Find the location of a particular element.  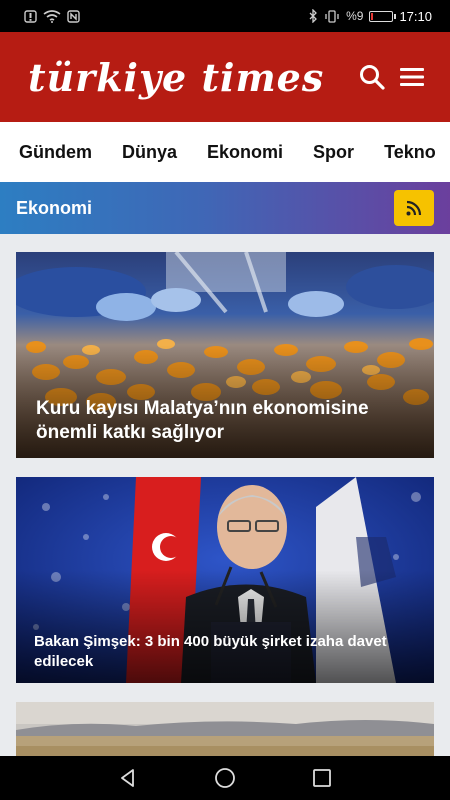

wifi-icon is located at coordinates (52, 16).